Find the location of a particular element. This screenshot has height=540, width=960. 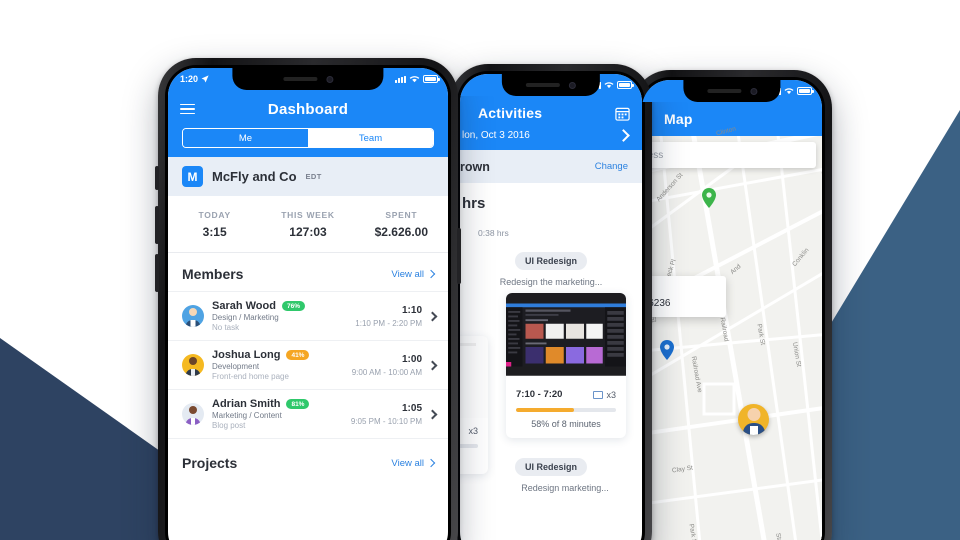

mute-switch is located at coordinates (157, 178).